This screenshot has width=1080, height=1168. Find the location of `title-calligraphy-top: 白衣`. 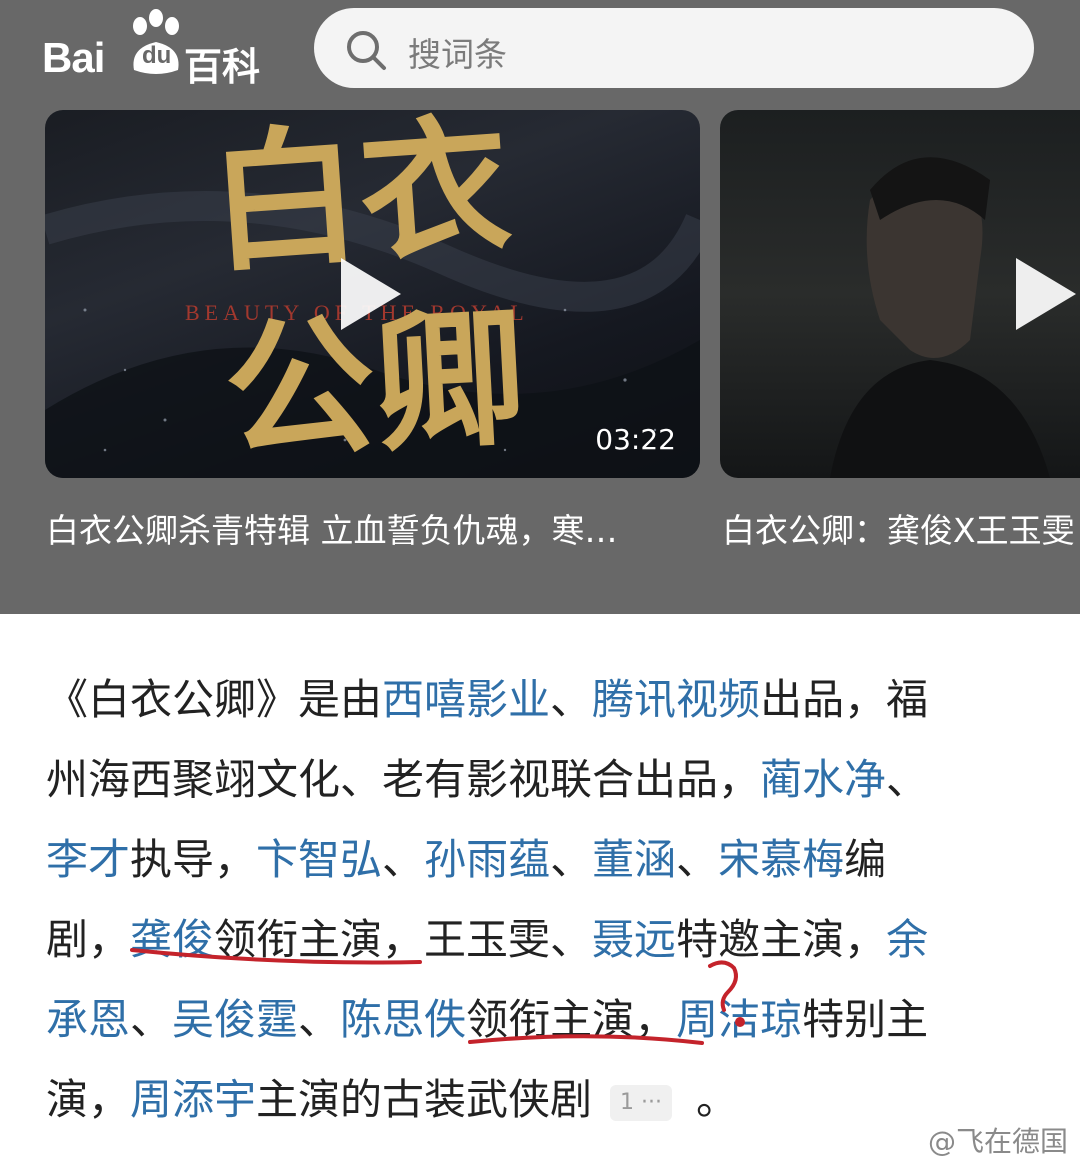

title-calligraphy-top: 白衣 is located at coordinates (360, 202).